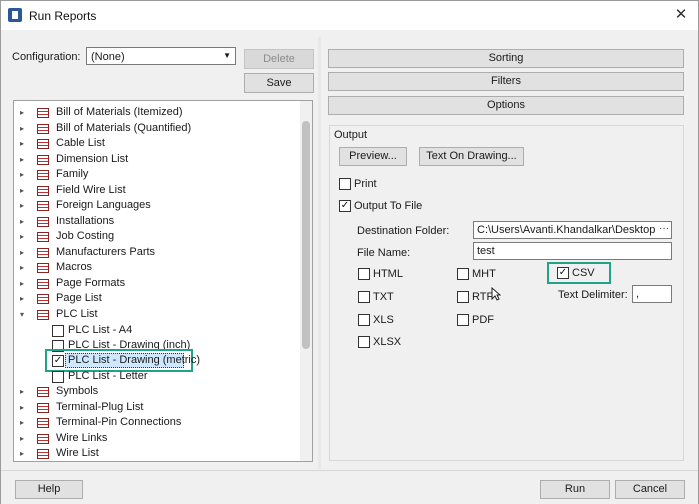  I want to click on destination-folder-input: C:\Users\Avanti.Khandalkar\Desktop, so click(572, 230).